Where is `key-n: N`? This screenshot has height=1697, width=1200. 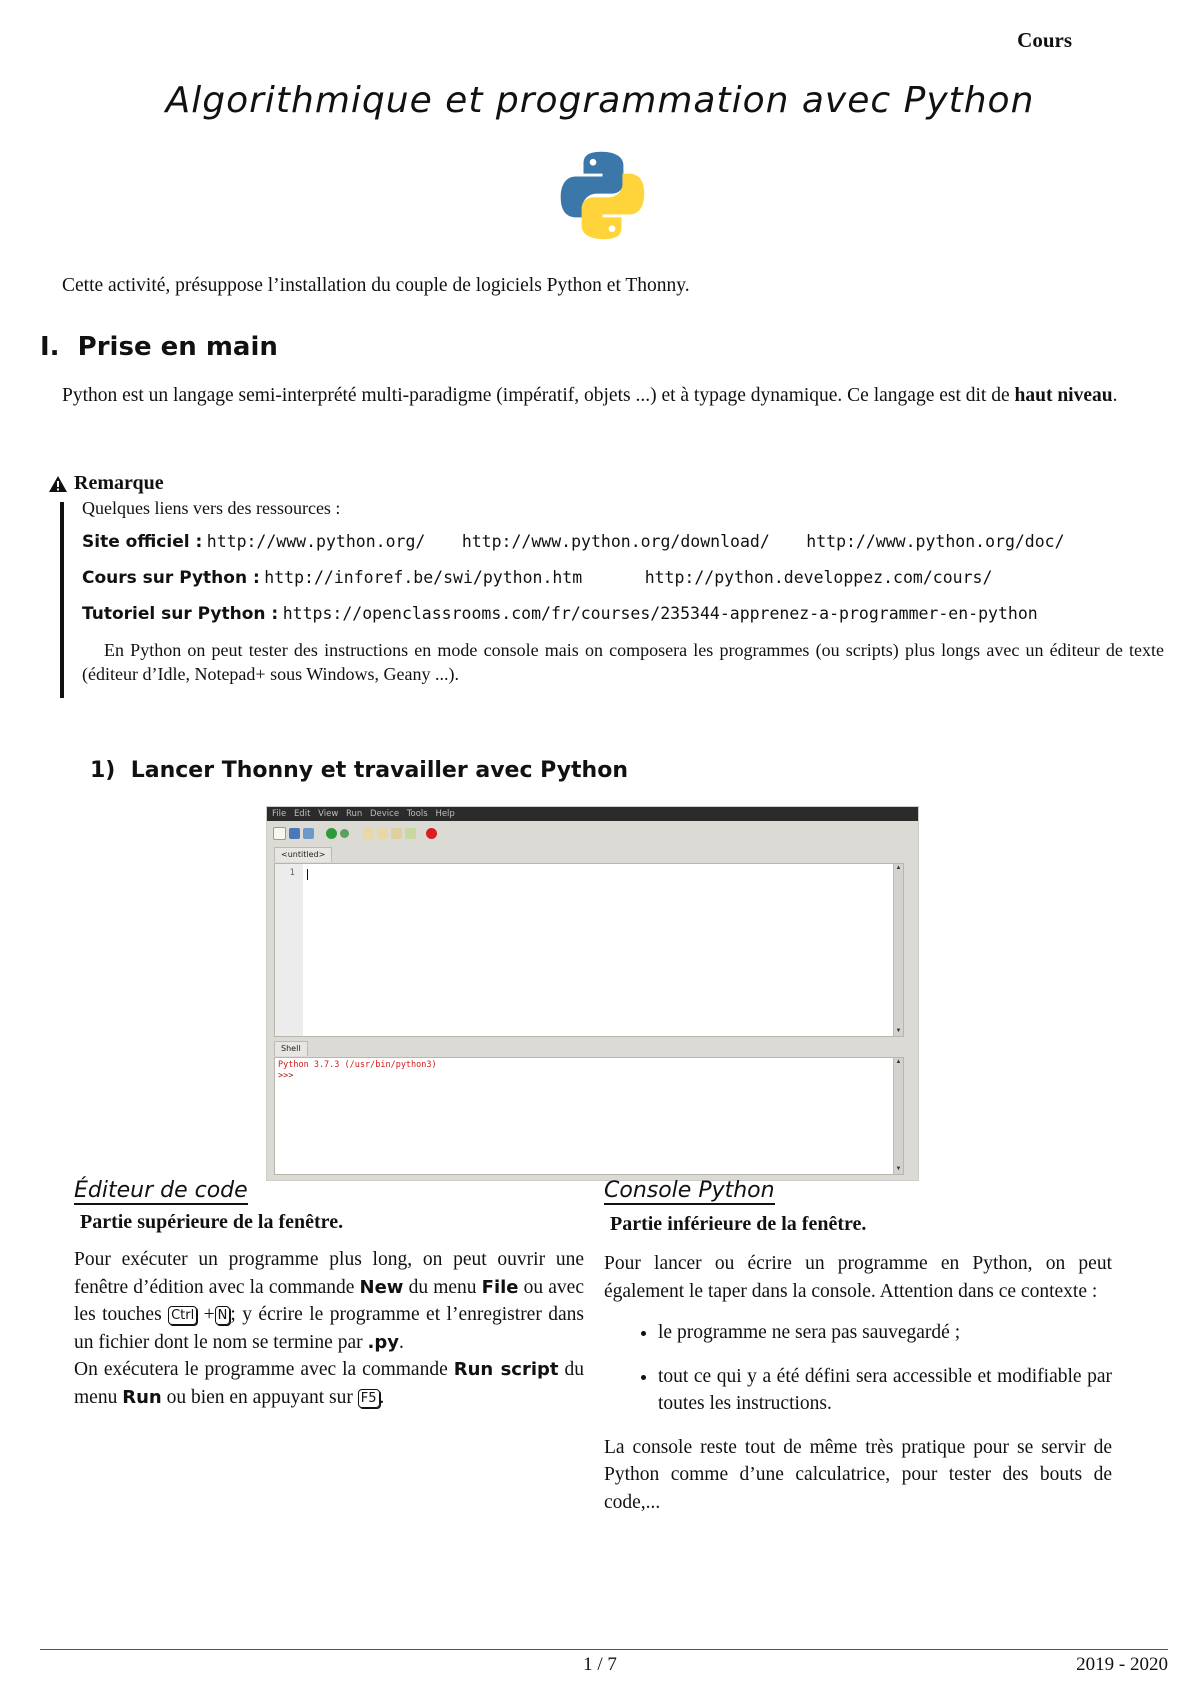
key-n: N is located at coordinates (222, 1315).